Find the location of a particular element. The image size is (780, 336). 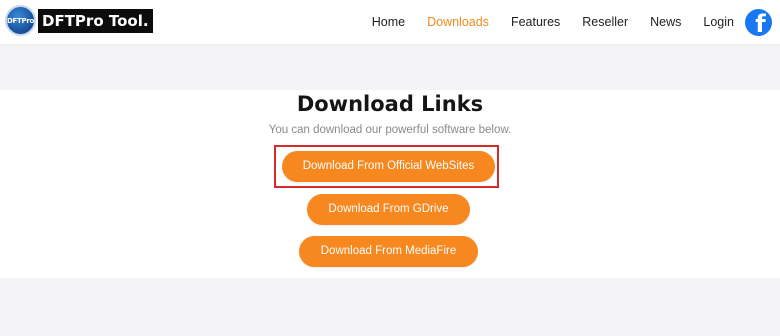

site-logo: DFTPro DFTPro Tool. is located at coordinates (79, 20).